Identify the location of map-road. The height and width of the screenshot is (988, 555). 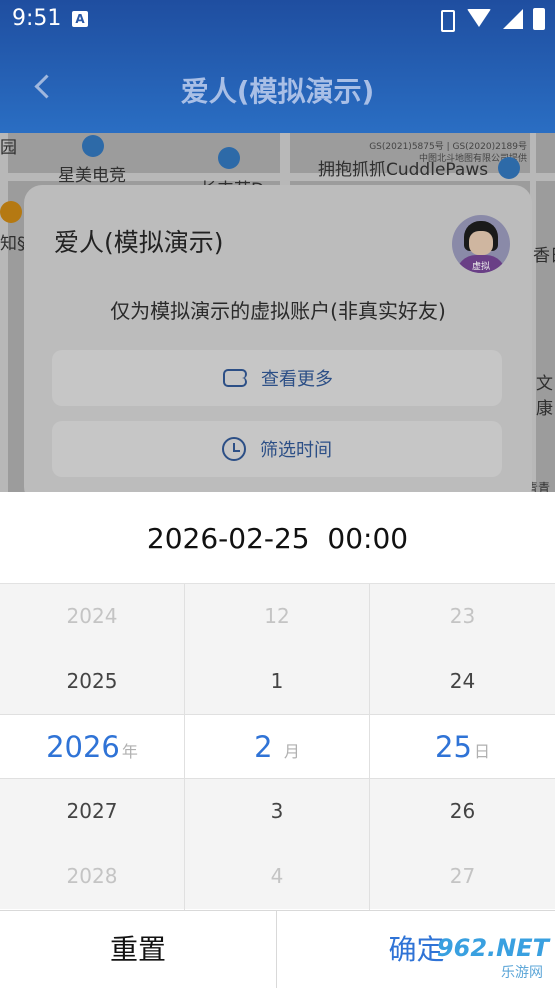
(4, 313).